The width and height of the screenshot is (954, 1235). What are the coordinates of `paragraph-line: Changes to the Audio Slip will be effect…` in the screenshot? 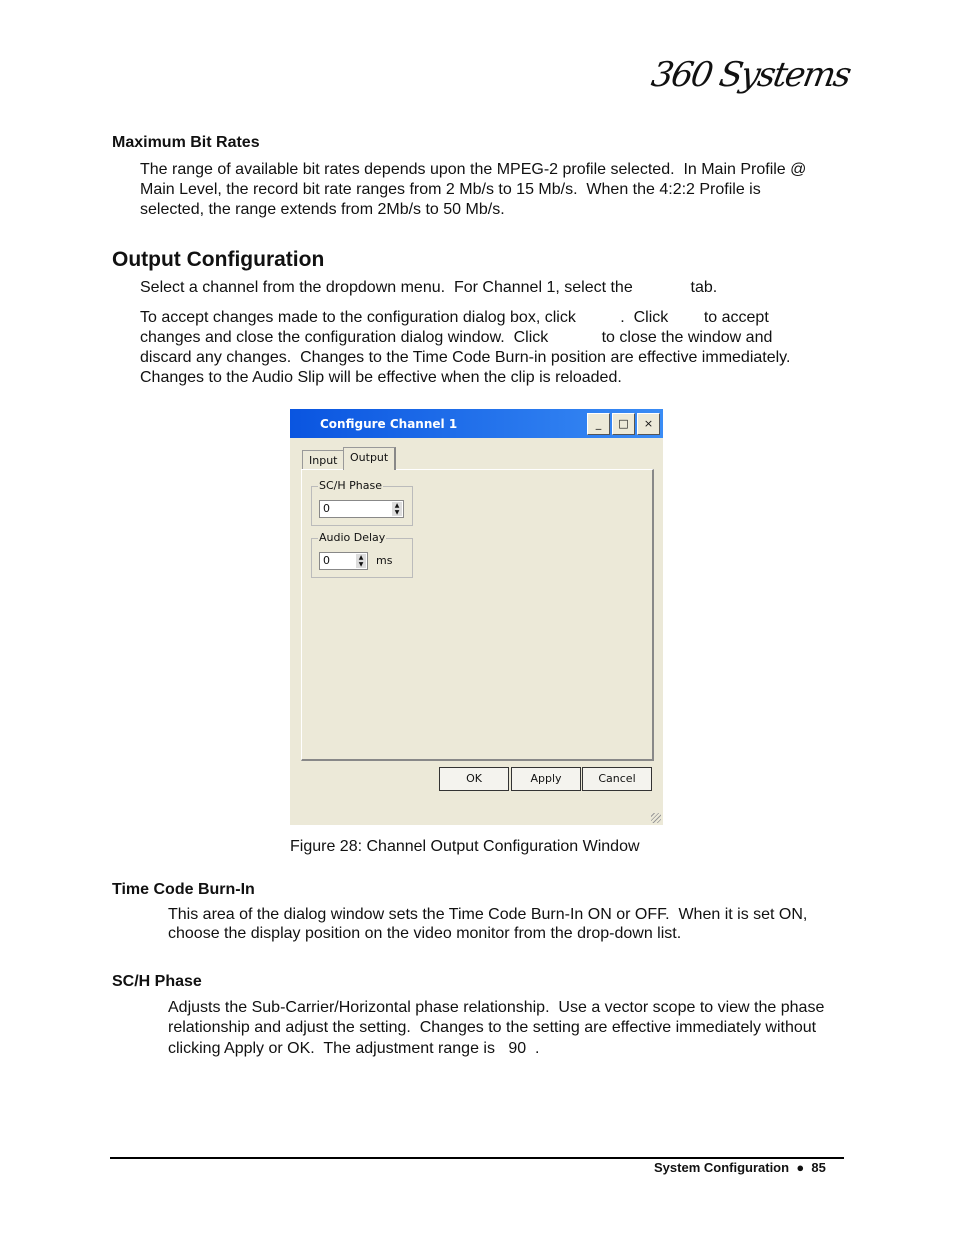 It's located at (381, 377).